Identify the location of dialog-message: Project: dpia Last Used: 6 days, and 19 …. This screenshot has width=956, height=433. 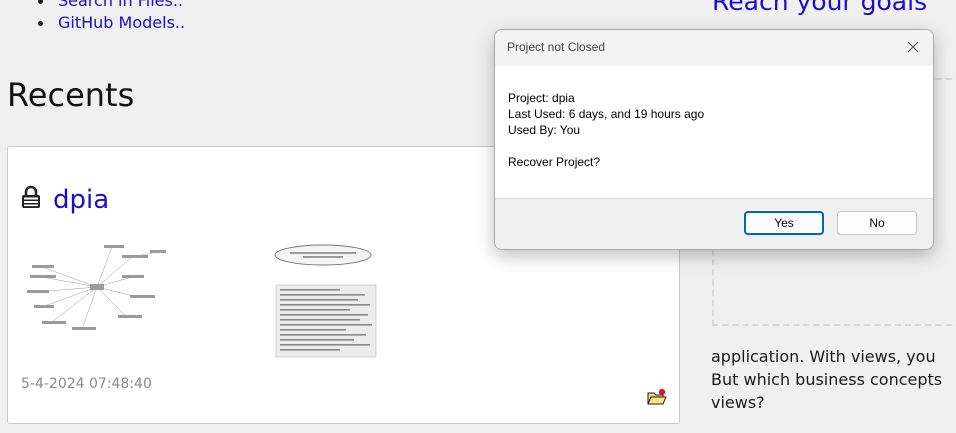
(606, 130).